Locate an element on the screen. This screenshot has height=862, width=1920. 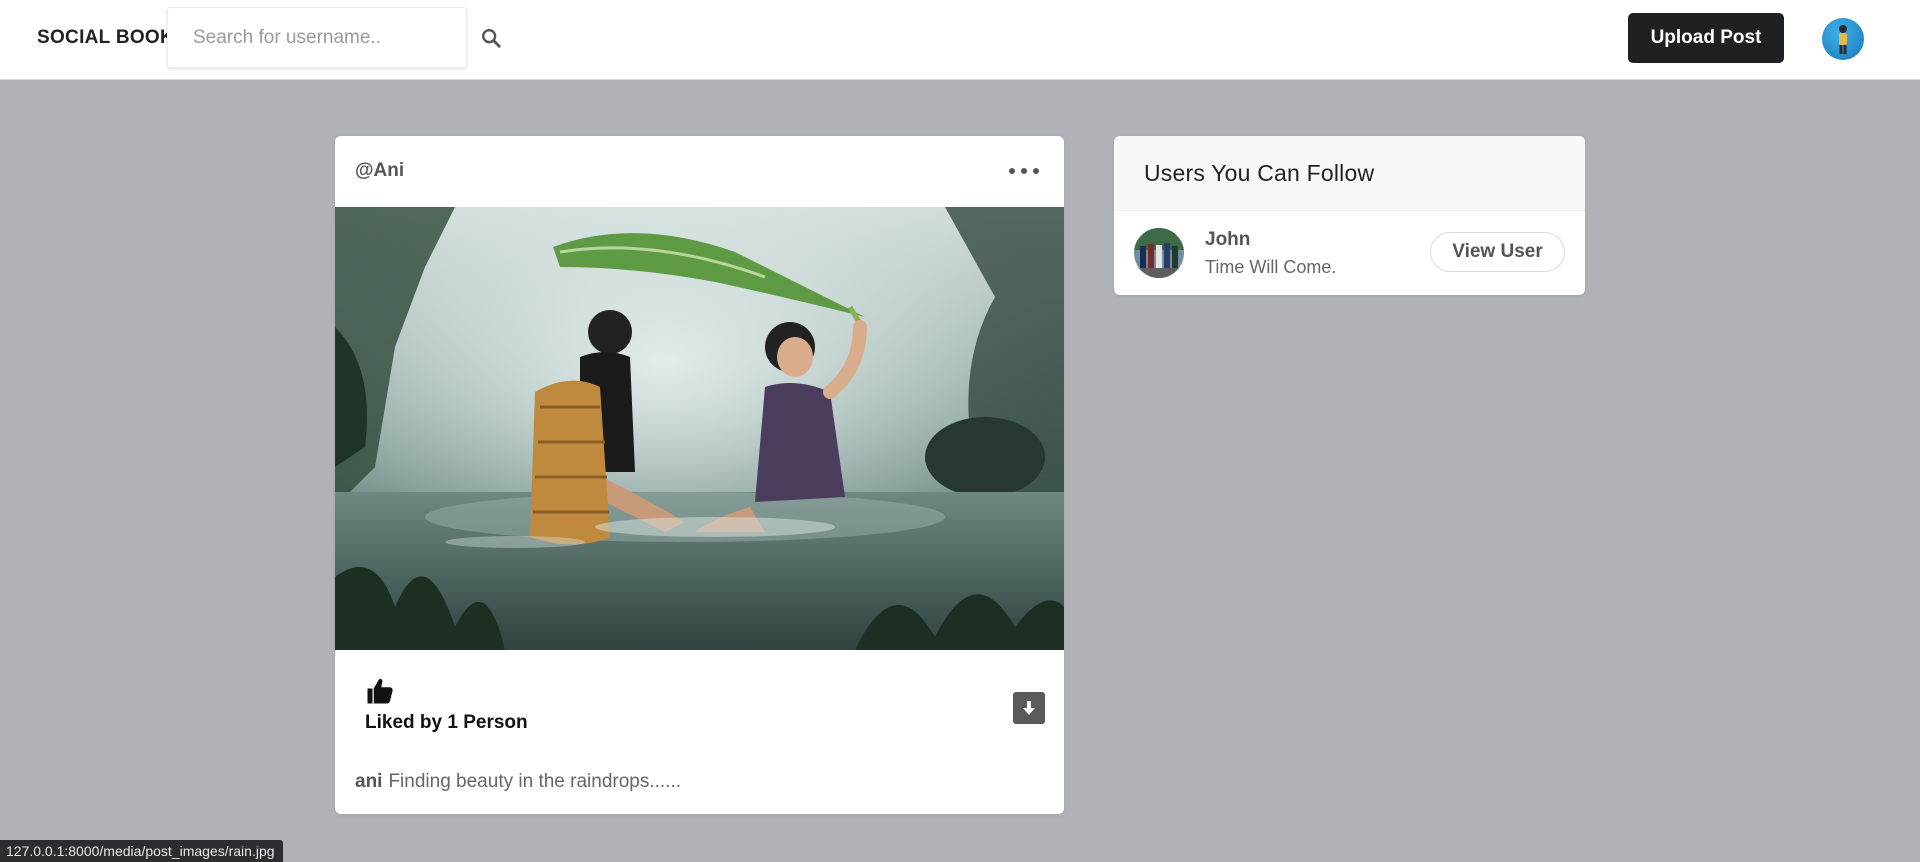
more-horizontal-icon is located at coordinates (1024, 171).